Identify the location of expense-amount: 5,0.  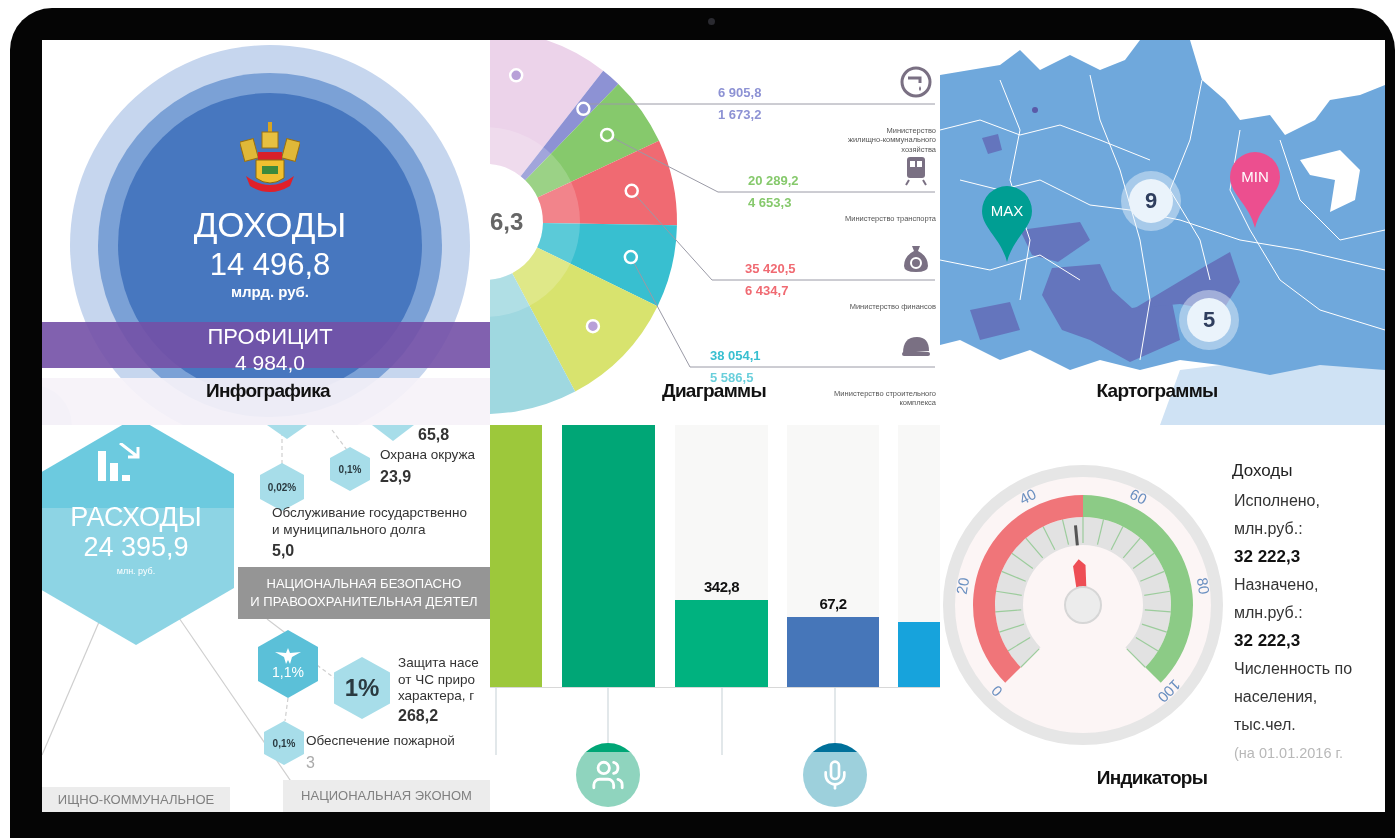
(283, 550).